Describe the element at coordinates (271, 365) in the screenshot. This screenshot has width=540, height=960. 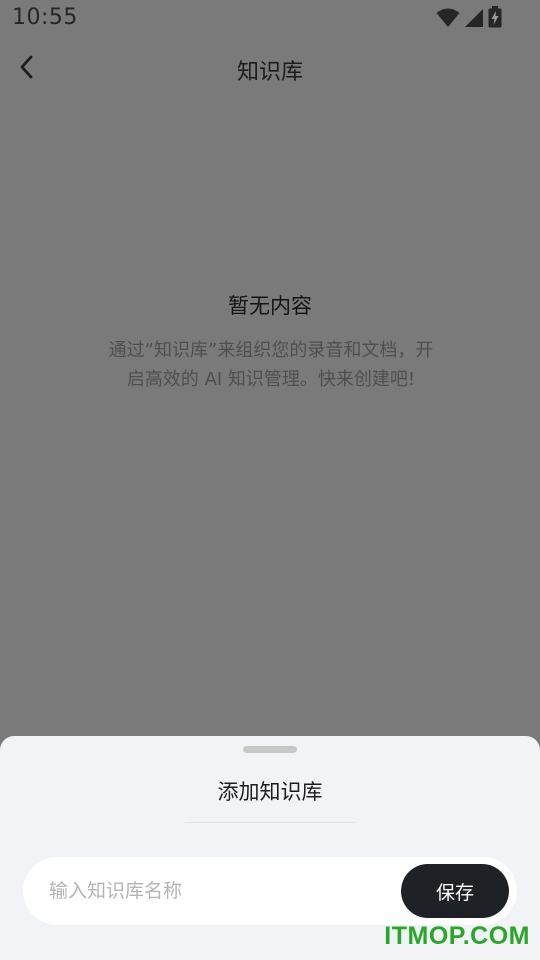
I see `empty-state-description: 通过“知识库”来组织您的录音和文档，开启高效的 AI 知识管理。快来创建吧!` at that location.